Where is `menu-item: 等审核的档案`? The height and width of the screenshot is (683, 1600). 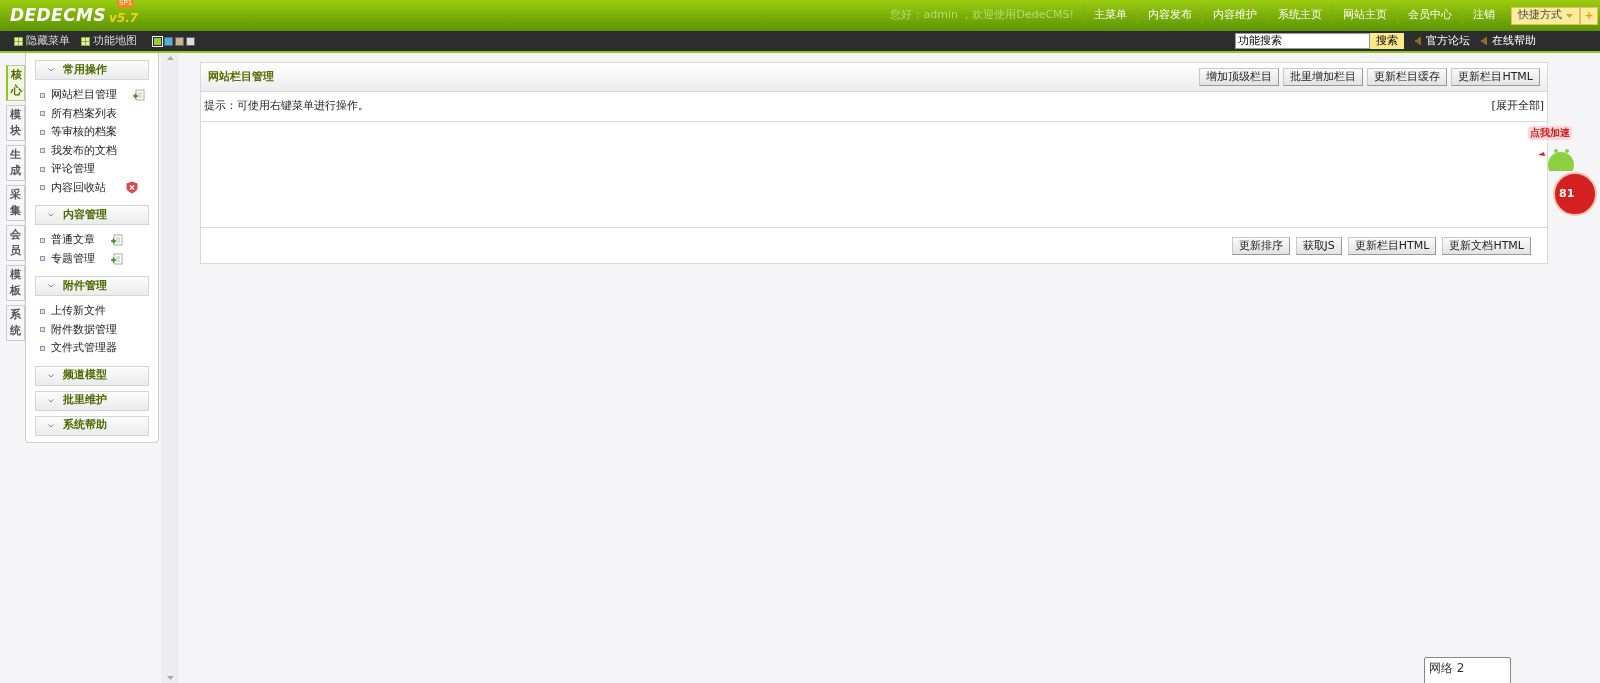 menu-item: 等审核的档案 is located at coordinates (84, 132).